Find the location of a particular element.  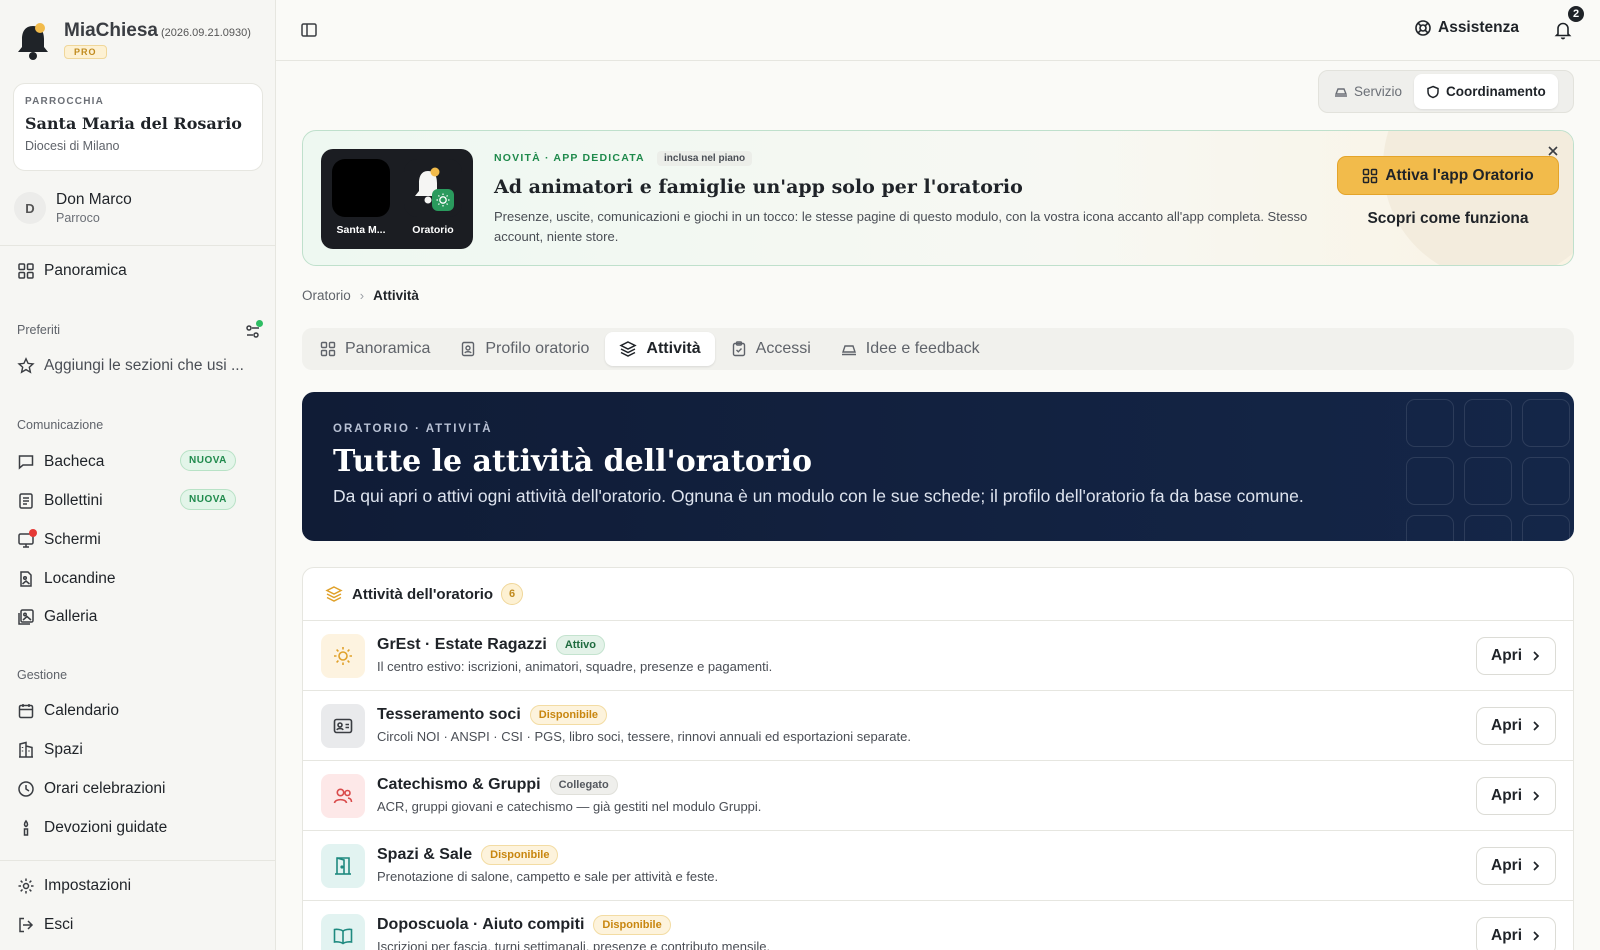

activity-title: GrEst · Estate Ragazzi Attivo is located at coordinates (491, 645).